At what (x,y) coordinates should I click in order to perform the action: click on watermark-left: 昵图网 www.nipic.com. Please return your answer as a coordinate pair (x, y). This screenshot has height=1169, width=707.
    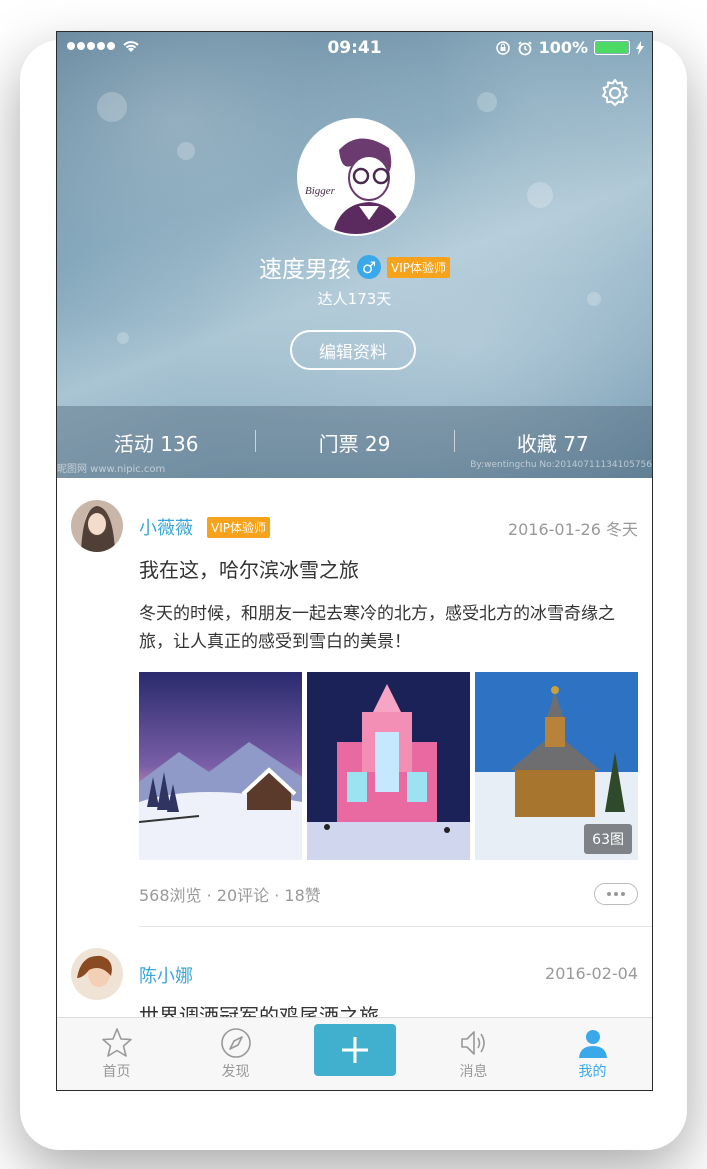
    Looking at the image, I should click on (111, 469).